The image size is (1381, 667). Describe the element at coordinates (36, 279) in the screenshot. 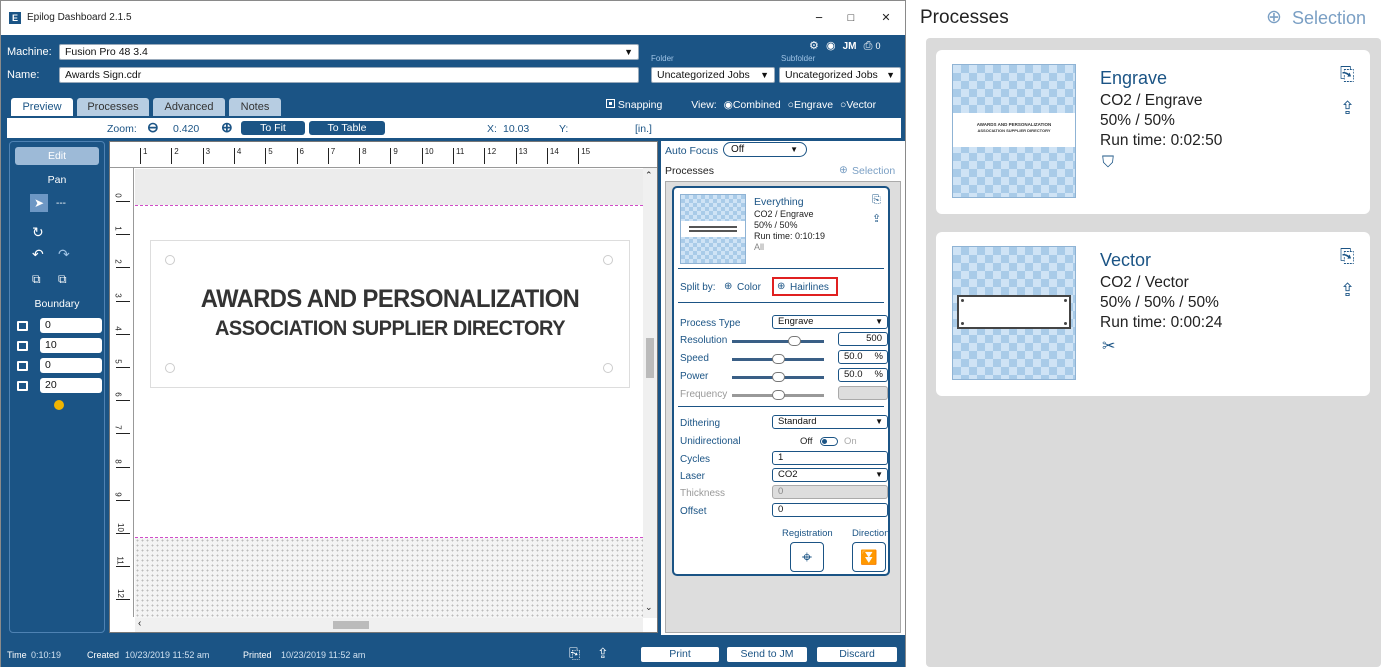

I see `group-icon: ⧉` at that location.